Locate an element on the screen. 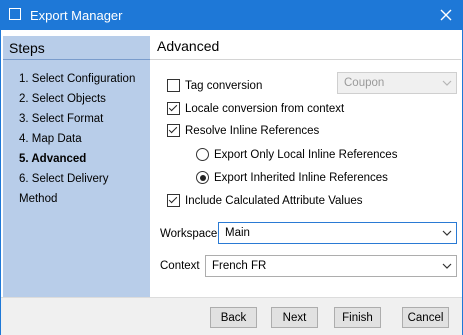 The width and height of the screenshot is (463, 335). tag-conversion-checkbox is located at coordinates (173, 85).